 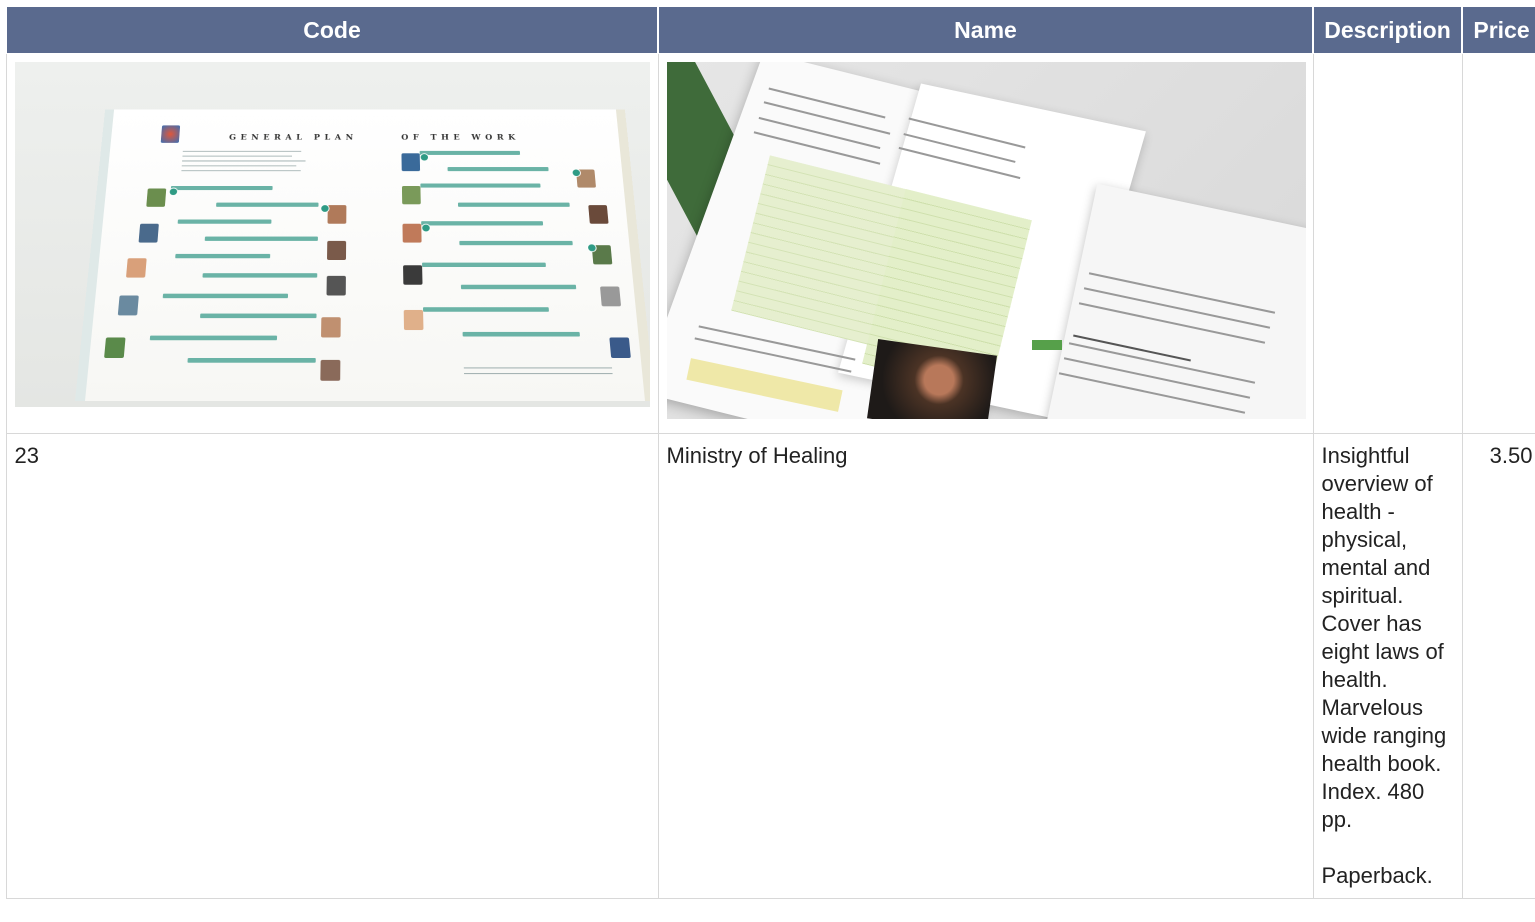 What do you see at coordinates (1498, 30) in the screenshot?
I see `column-header-price: Price` at bounding box center [1498, 30].